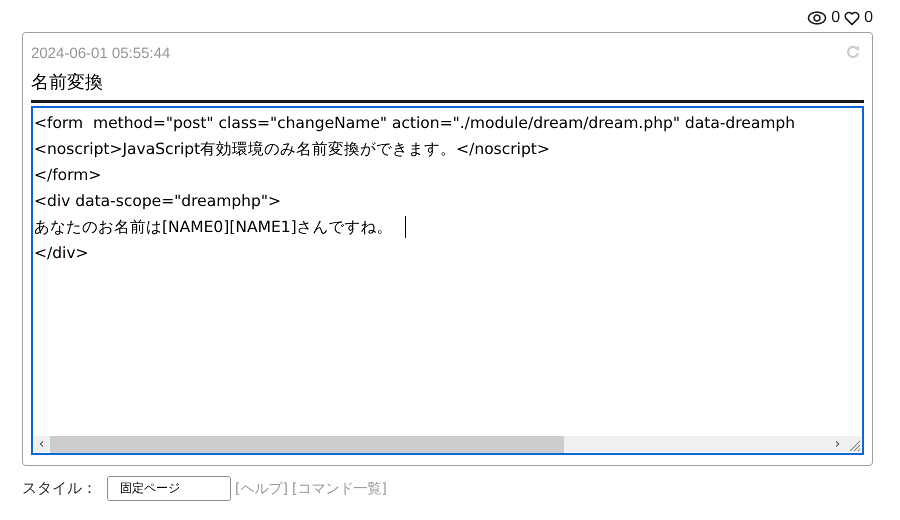  Describe the element at coordinates (868, 18) in the screenshot. I see `like-count: 0` at that location.